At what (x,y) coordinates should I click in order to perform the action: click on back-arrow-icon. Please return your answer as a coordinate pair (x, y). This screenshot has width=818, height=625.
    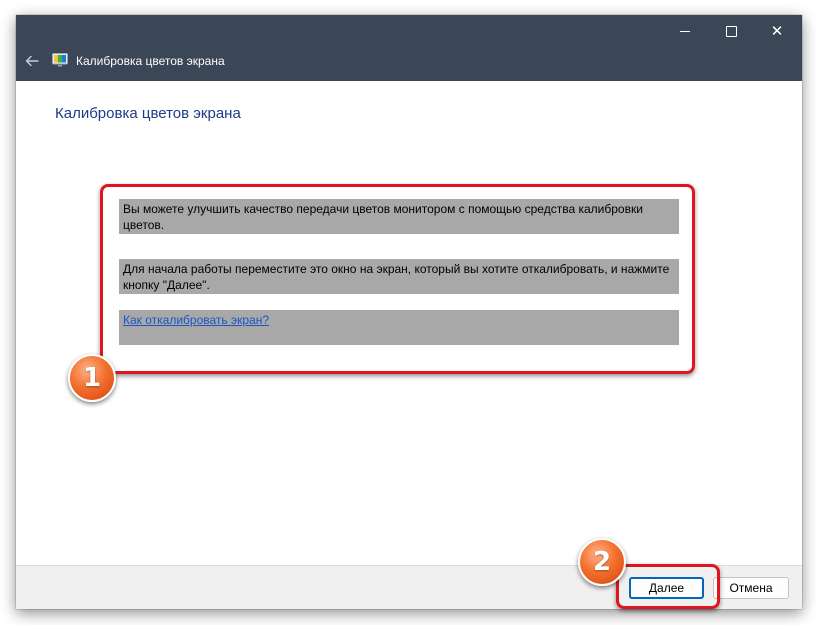
    Looking at the image, I should click on (32, 61).